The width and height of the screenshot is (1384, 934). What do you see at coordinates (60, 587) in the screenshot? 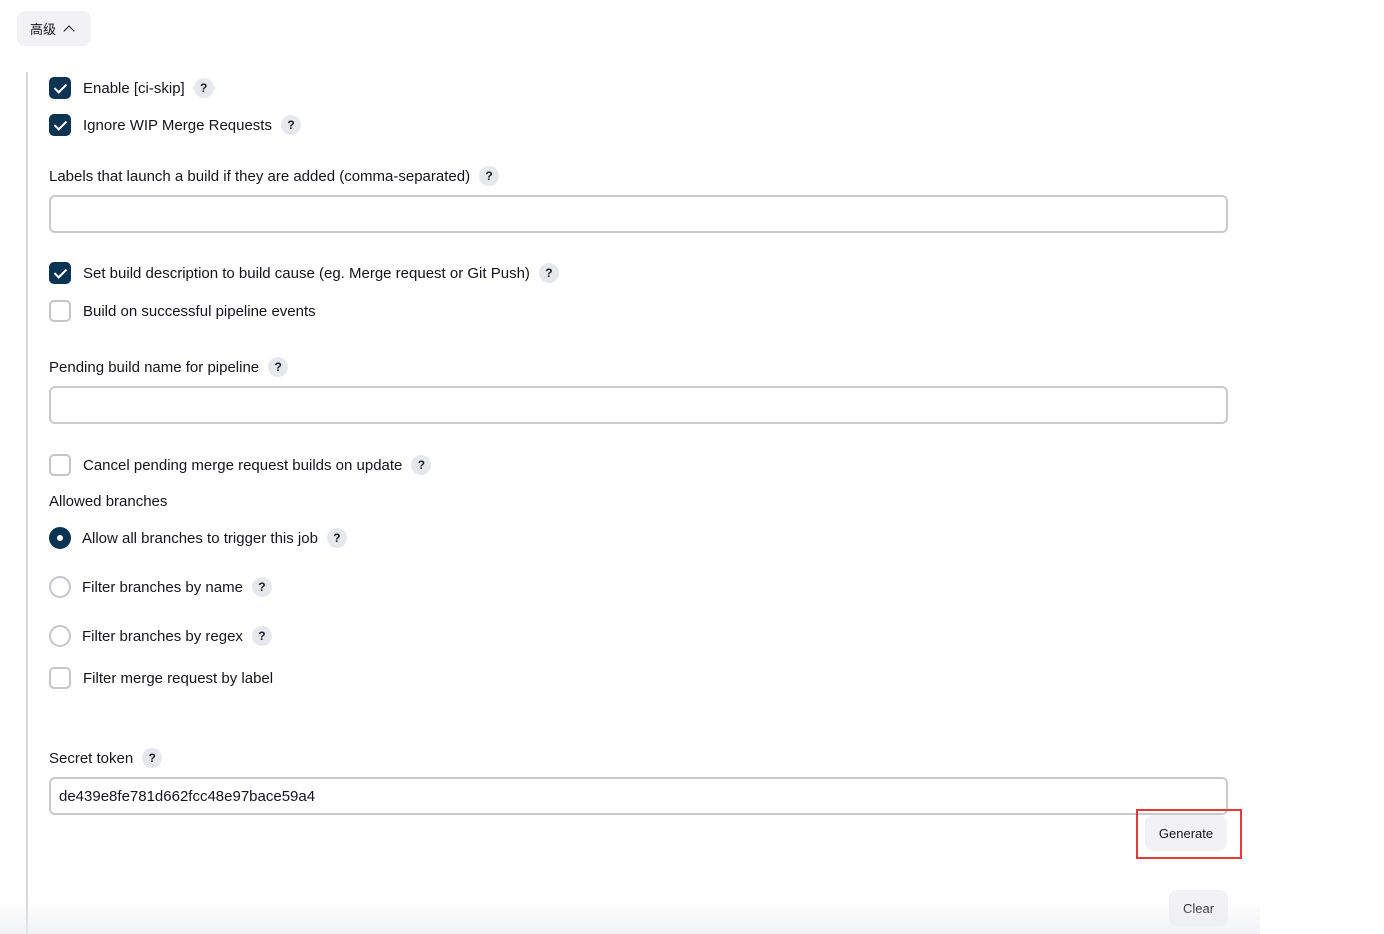
I see `filter-by-name-radio` at bounding box center [60, 587].